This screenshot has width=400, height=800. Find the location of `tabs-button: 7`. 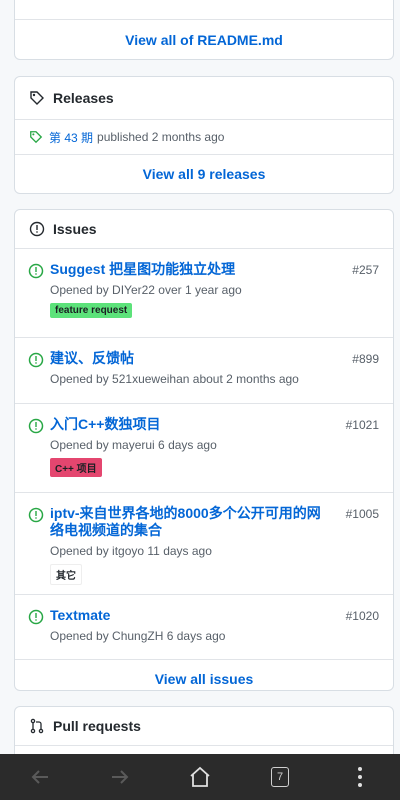

tabs-button: 7 is located at coordinates (280, 777).